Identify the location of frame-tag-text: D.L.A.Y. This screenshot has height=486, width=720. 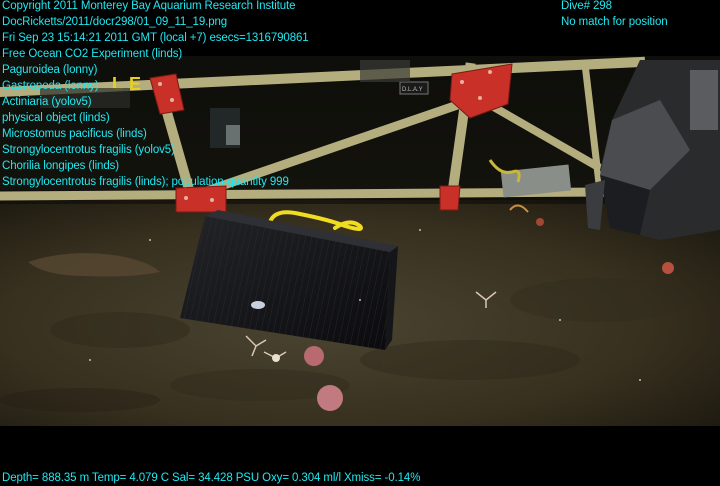
(412, 90).